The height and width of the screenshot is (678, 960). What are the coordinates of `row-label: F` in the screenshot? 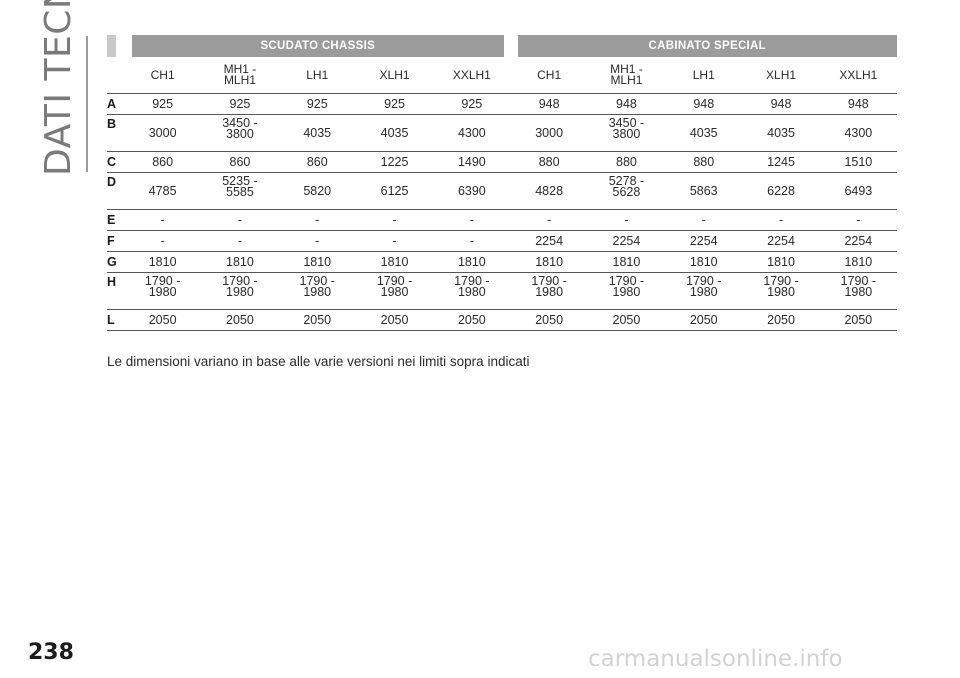 It's located at (115, 241).